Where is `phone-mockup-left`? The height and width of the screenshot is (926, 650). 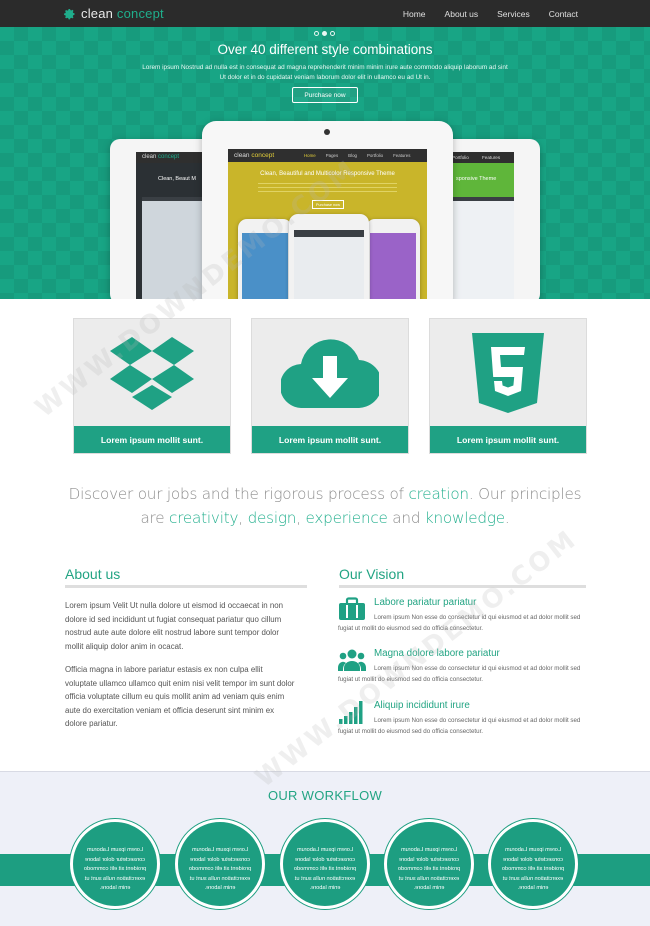 phone-mockup-left is located at coordinates (265, 259).